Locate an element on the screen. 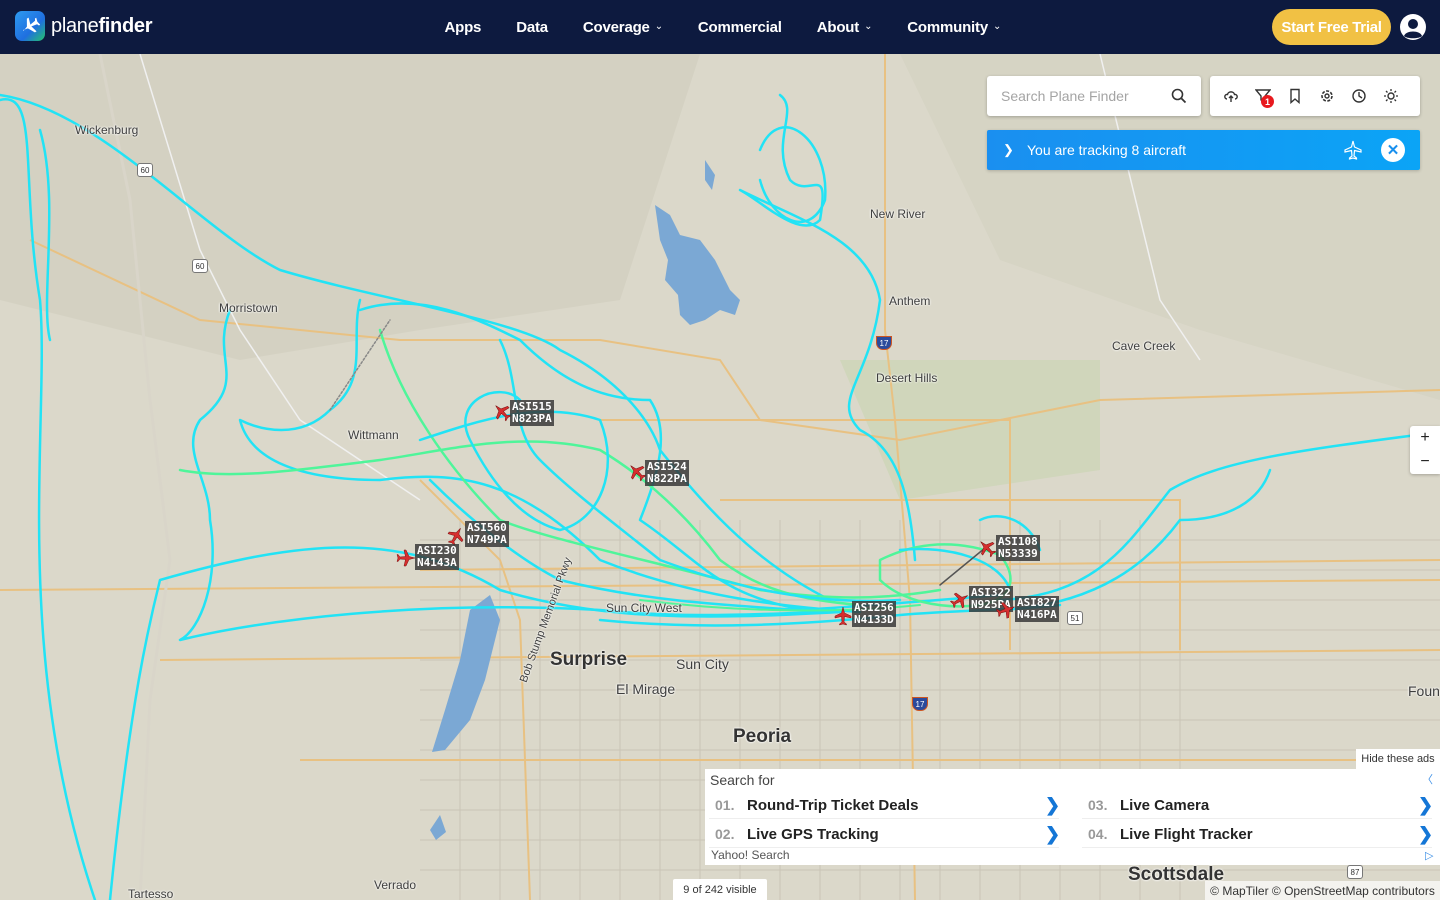 The image size is (1440, 900). search-bar is located at coordinates (1094, 96).